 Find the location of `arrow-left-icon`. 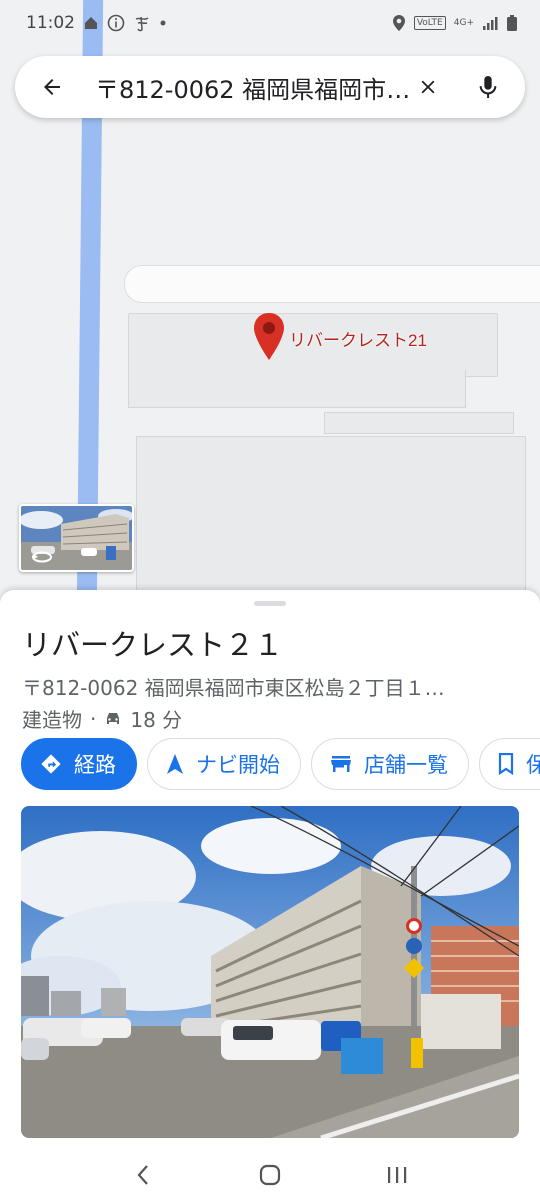

arrow-left-icon is located at coordinates (52, 87).